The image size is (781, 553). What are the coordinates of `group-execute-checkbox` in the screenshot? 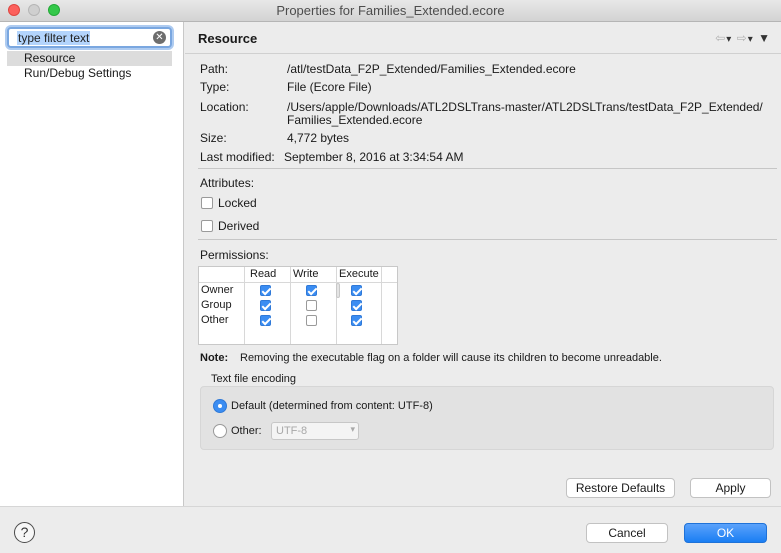 It's located at (356, 305).